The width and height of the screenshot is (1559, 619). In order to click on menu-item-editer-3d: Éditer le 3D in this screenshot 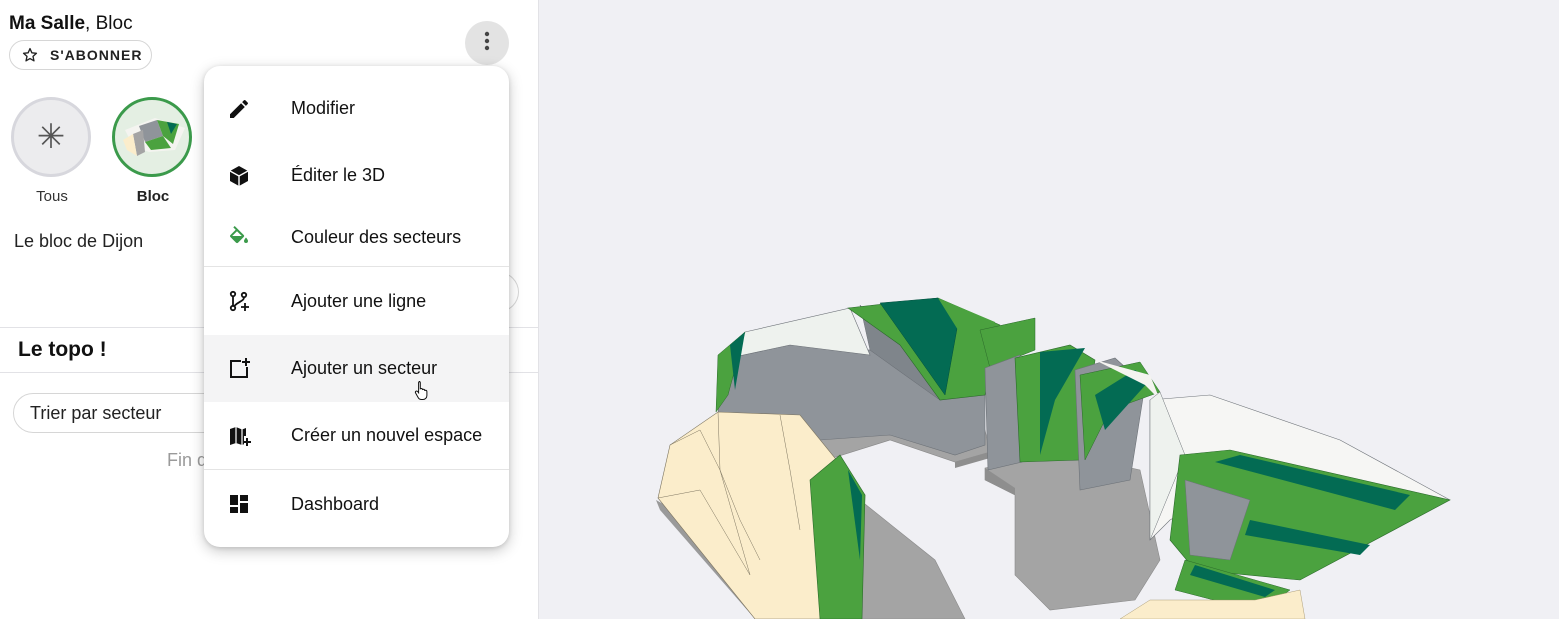, I will do `click(356, 175)`.